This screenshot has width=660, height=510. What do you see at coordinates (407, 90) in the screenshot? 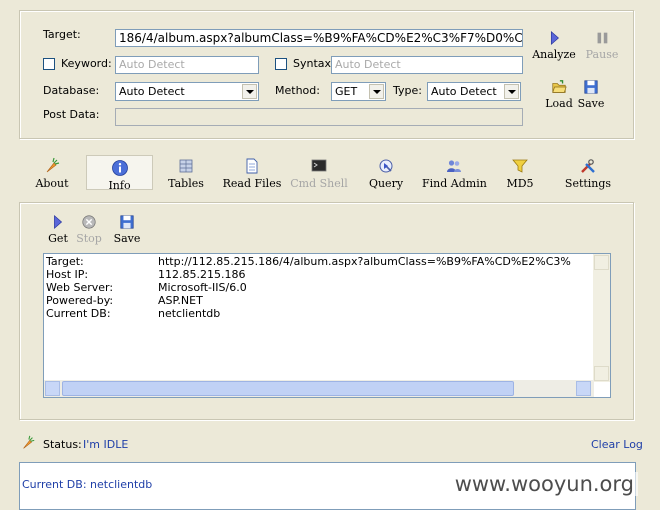
I see `type-label: Type:` at bounding box center [407, 90].